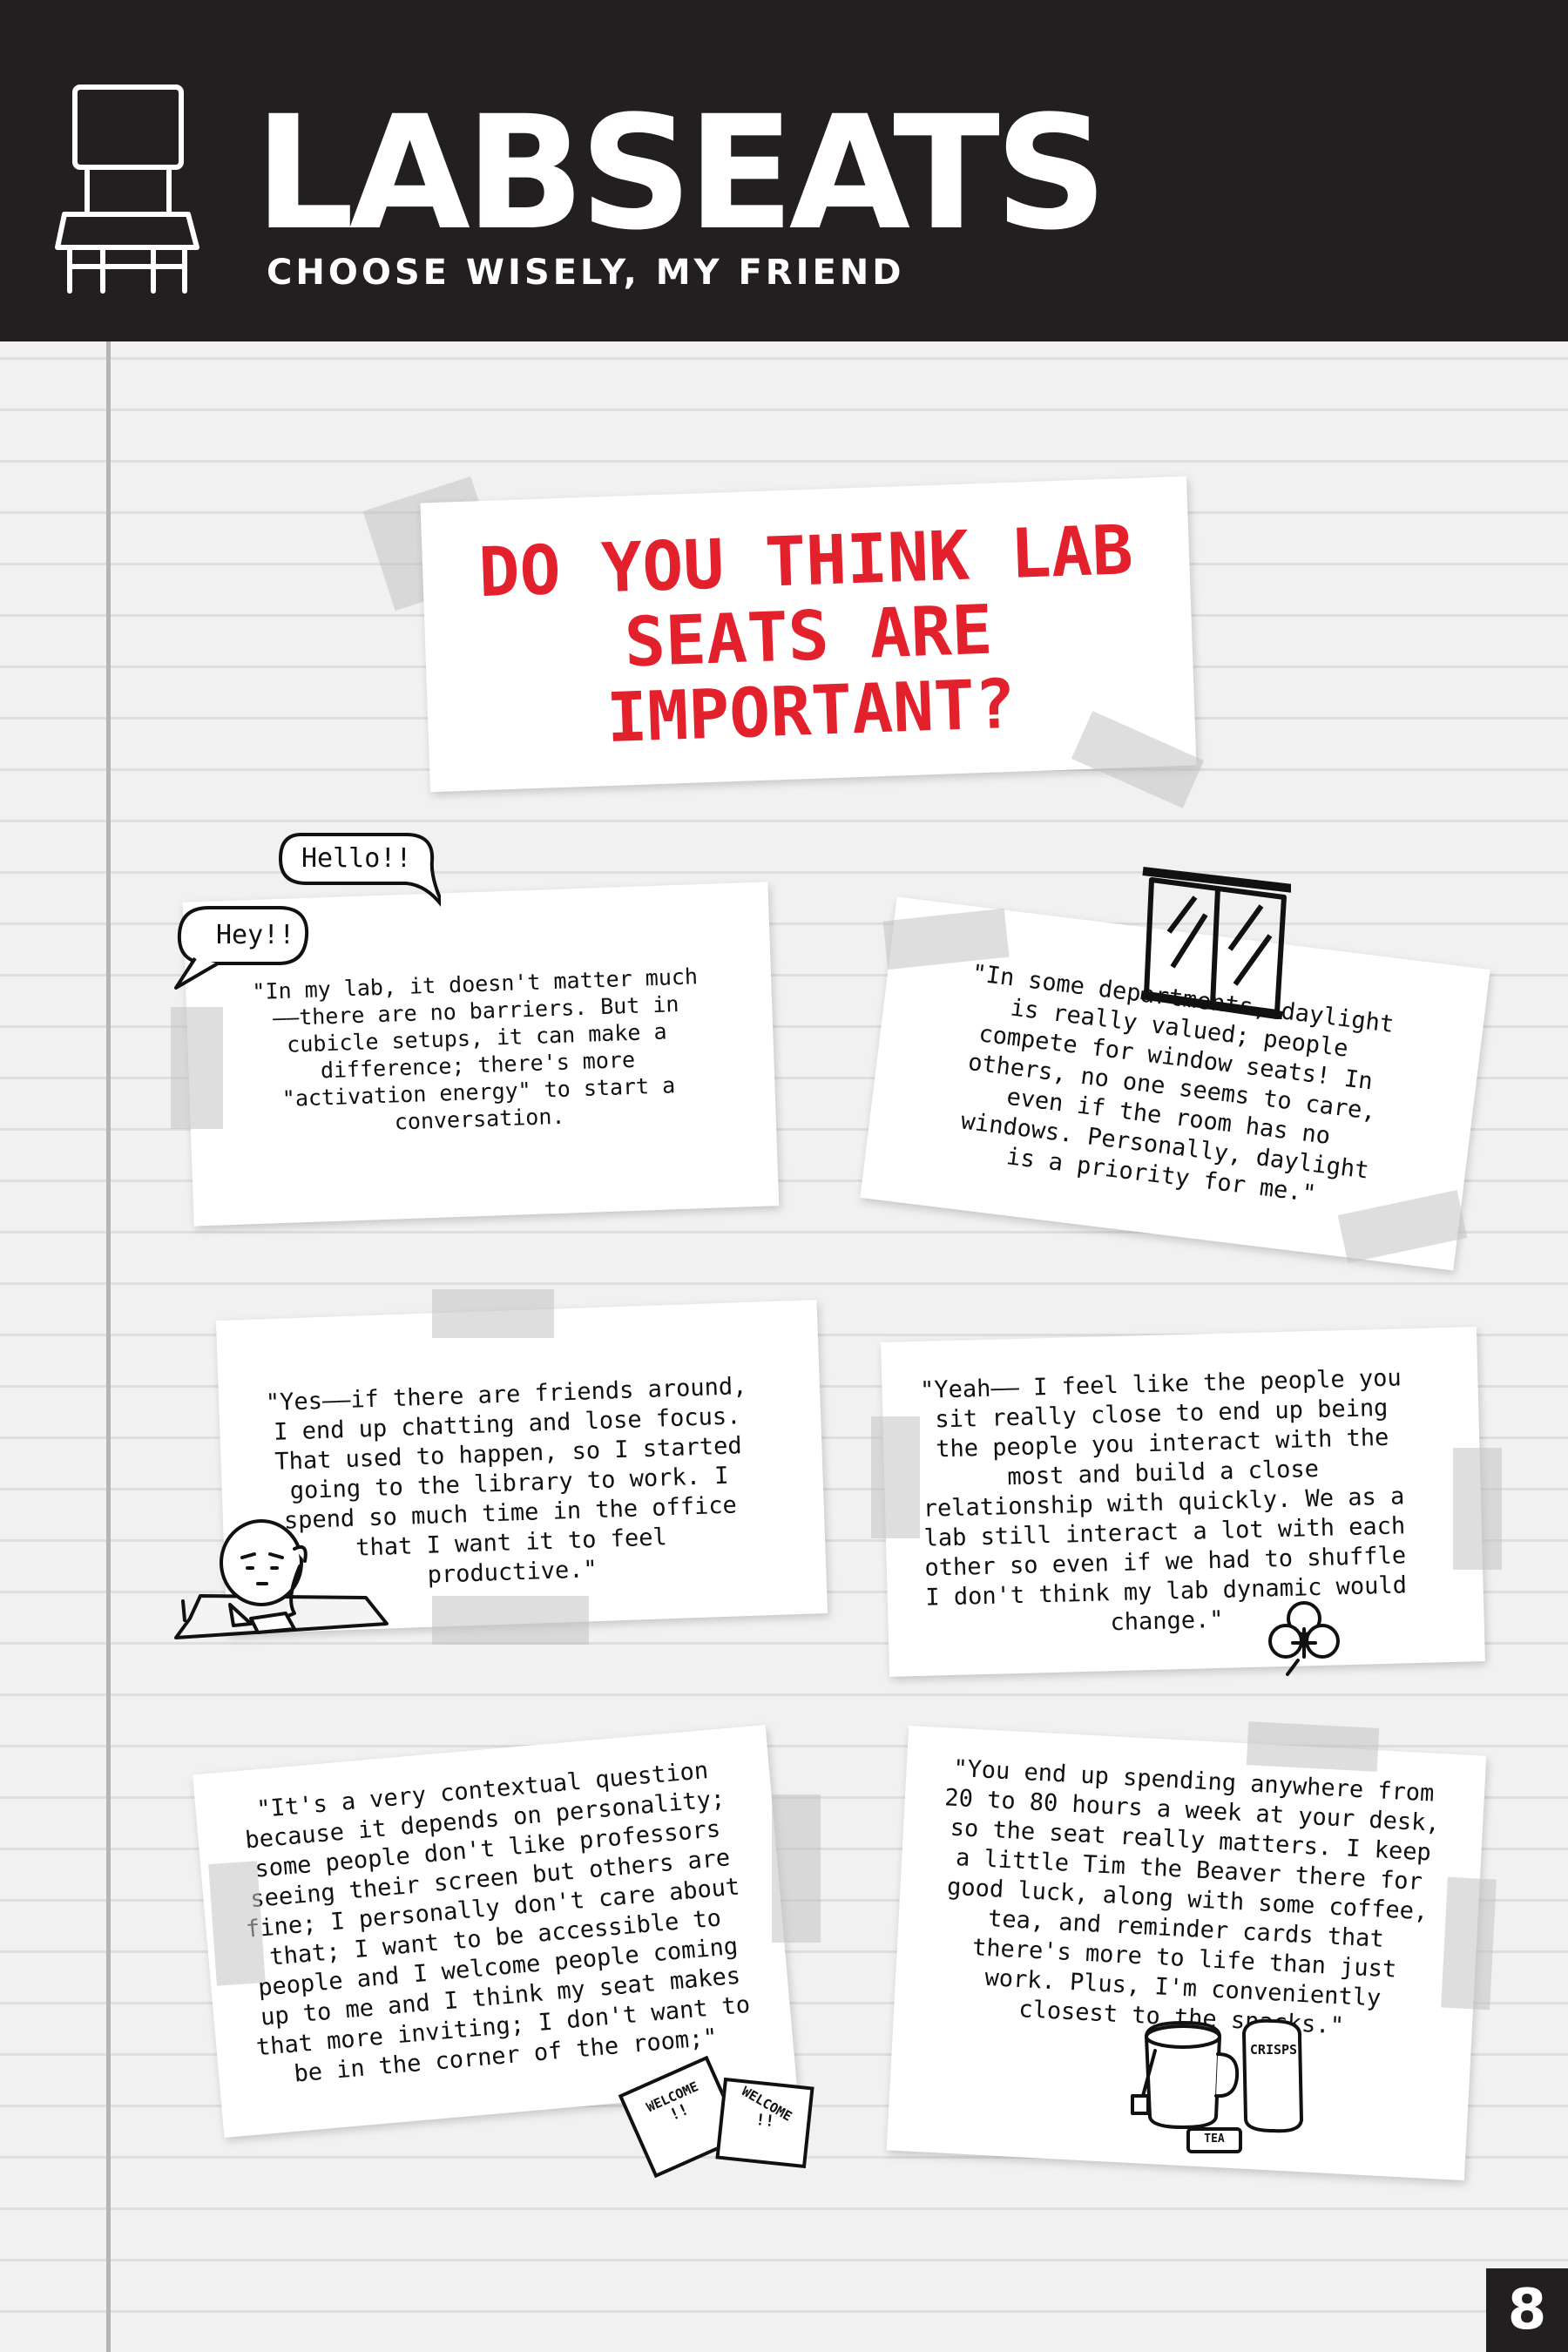 The width and height of the screenshot is (1568, 2352). I want to click on page-title: LABSEATS, so click(681, 174).